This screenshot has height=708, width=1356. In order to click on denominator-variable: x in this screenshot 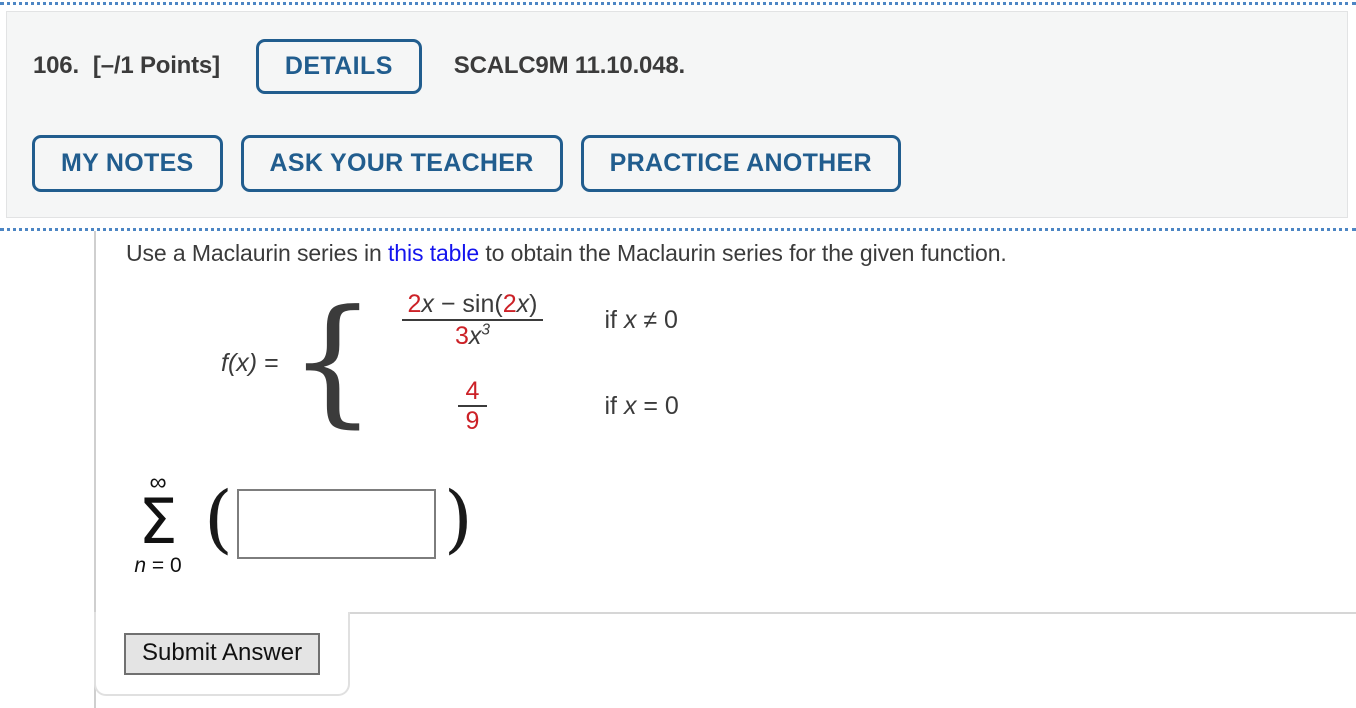, I will do `click(475, 336)`.